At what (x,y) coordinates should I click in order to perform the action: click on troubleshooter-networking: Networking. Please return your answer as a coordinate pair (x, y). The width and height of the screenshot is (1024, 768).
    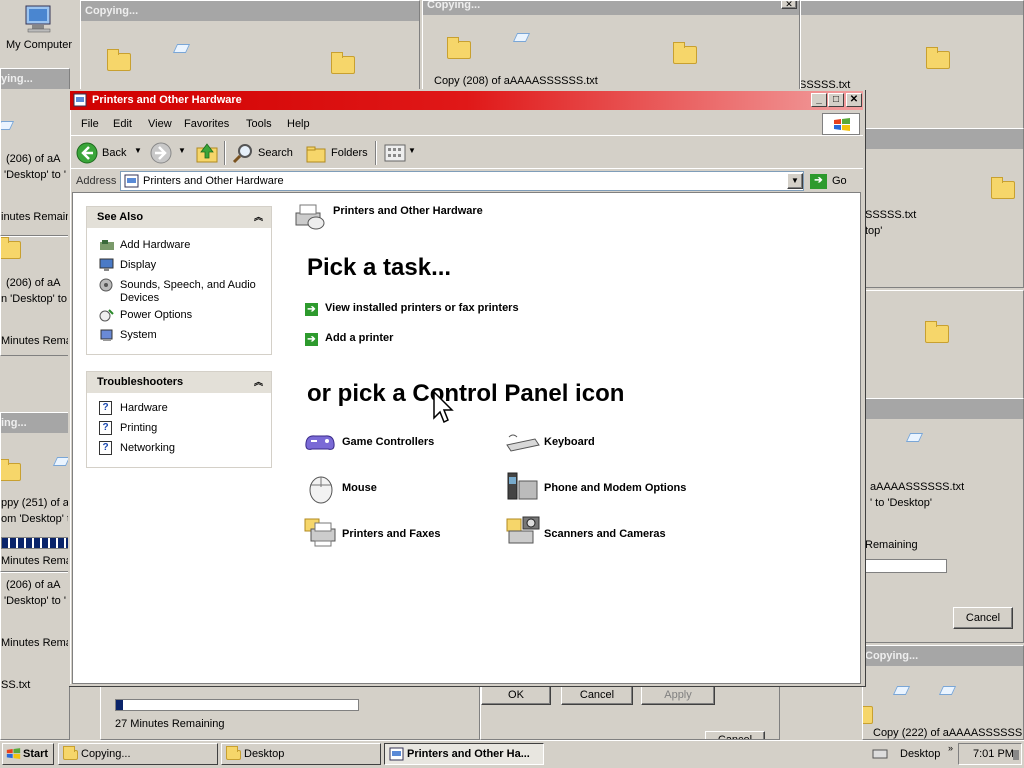
    Looking at the image, I should click on (147, 448).